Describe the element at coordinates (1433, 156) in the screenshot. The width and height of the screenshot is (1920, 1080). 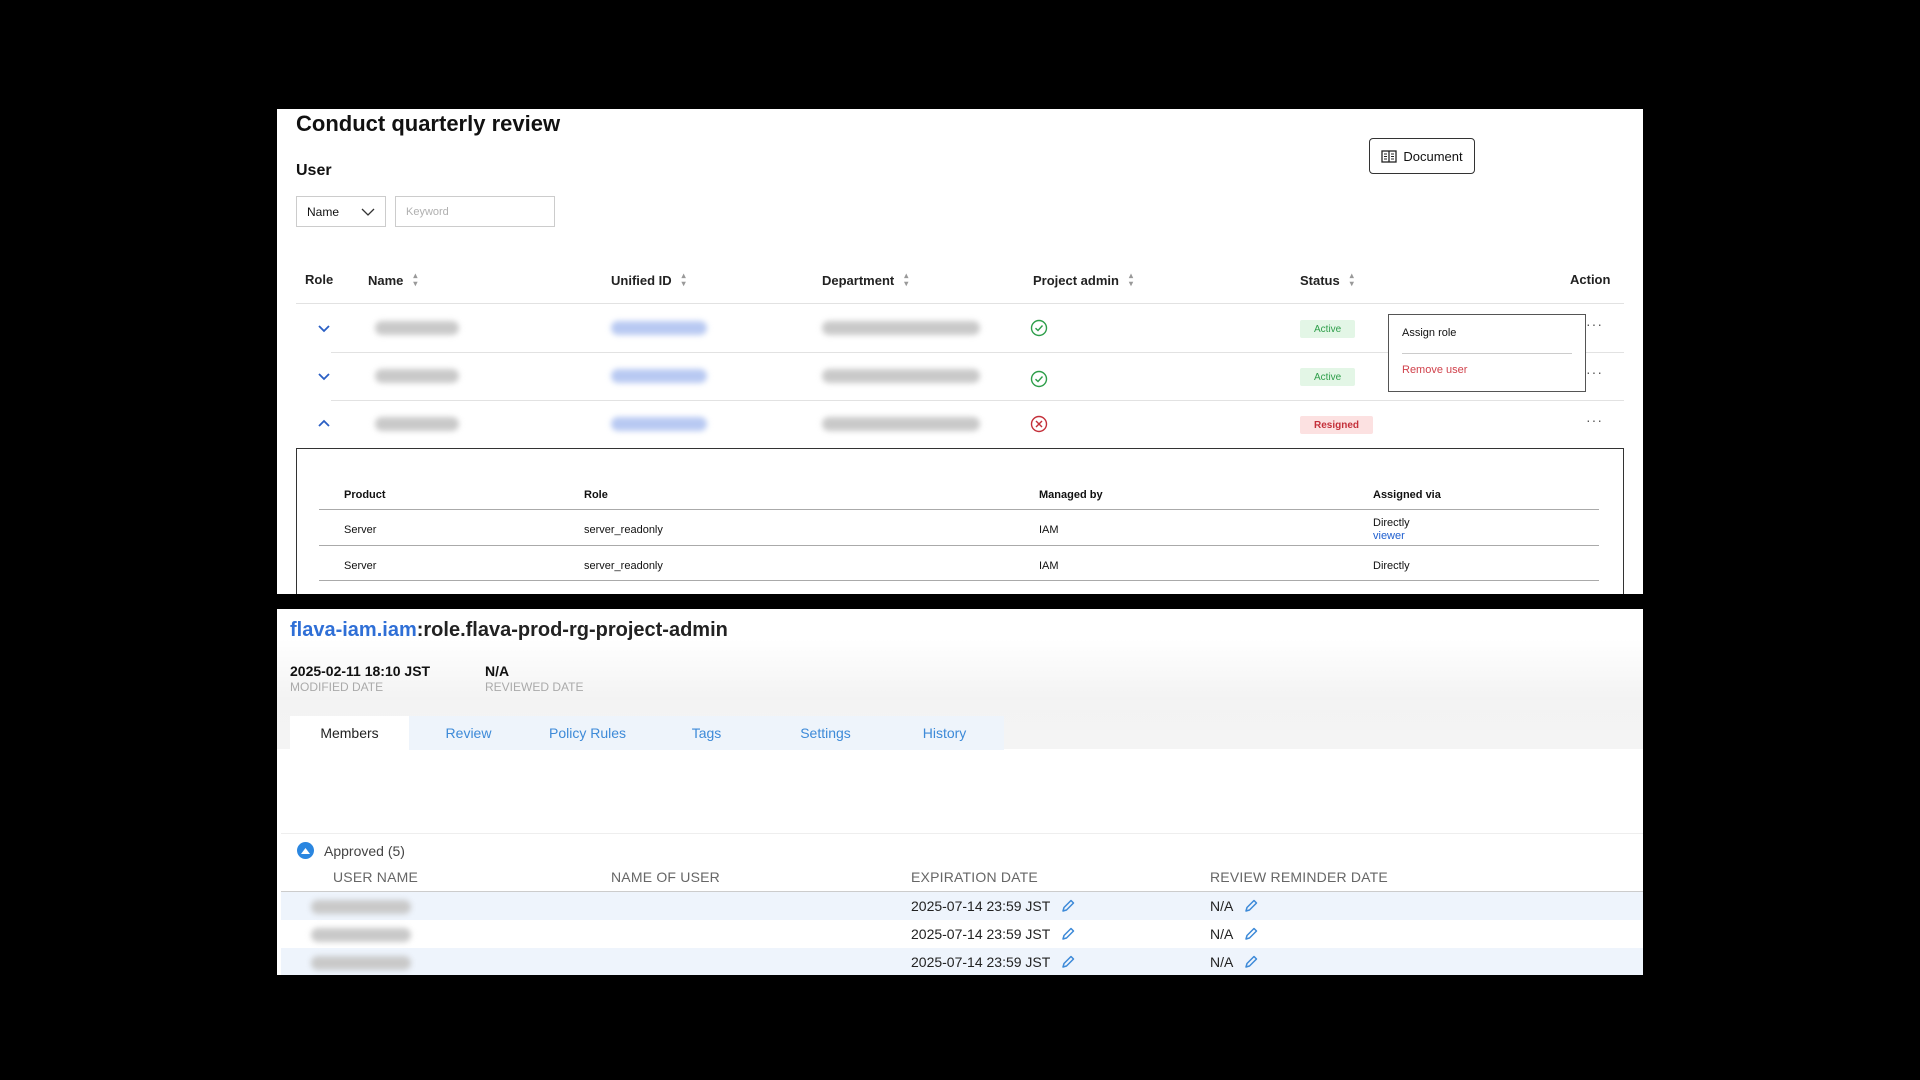
I see `document-button-label: Document` at that location.